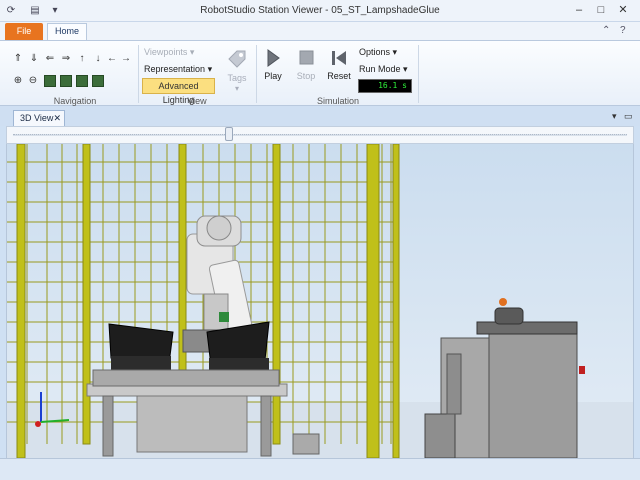 The image size is (640, 480). I want to click on view-home-icon, so click(82, 81).